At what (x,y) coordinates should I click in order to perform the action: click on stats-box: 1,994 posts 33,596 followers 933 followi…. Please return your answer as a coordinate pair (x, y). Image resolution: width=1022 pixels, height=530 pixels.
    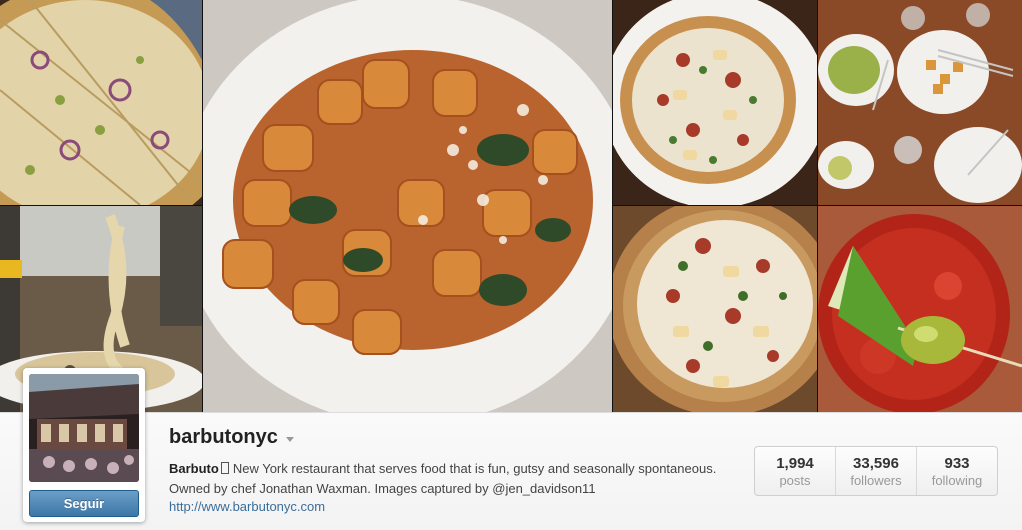
    Looking at the image, I should click on (876, 471).